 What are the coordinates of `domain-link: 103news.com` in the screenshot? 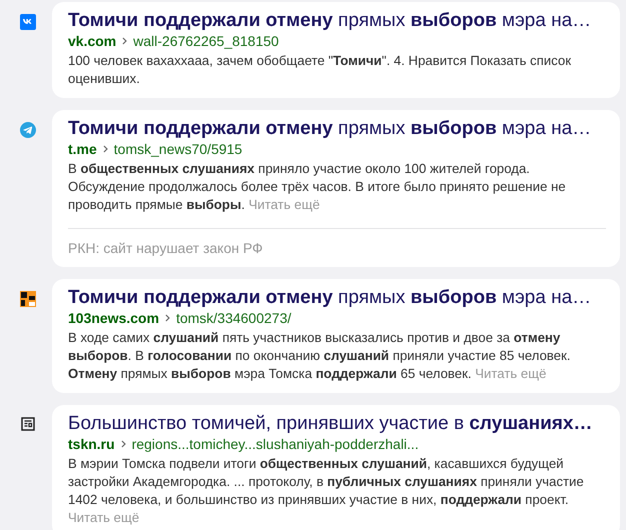 It's located at (114, 318).